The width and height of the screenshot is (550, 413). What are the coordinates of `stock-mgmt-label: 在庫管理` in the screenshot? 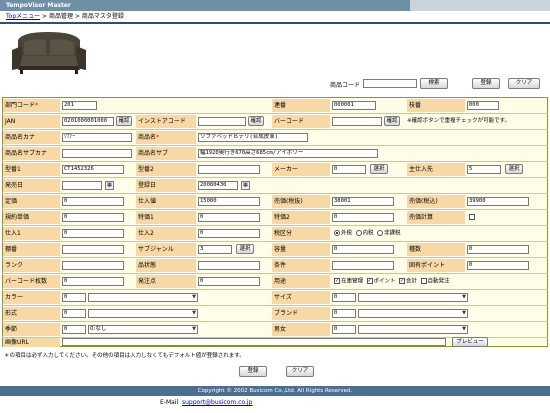 It's located at (352, 281).